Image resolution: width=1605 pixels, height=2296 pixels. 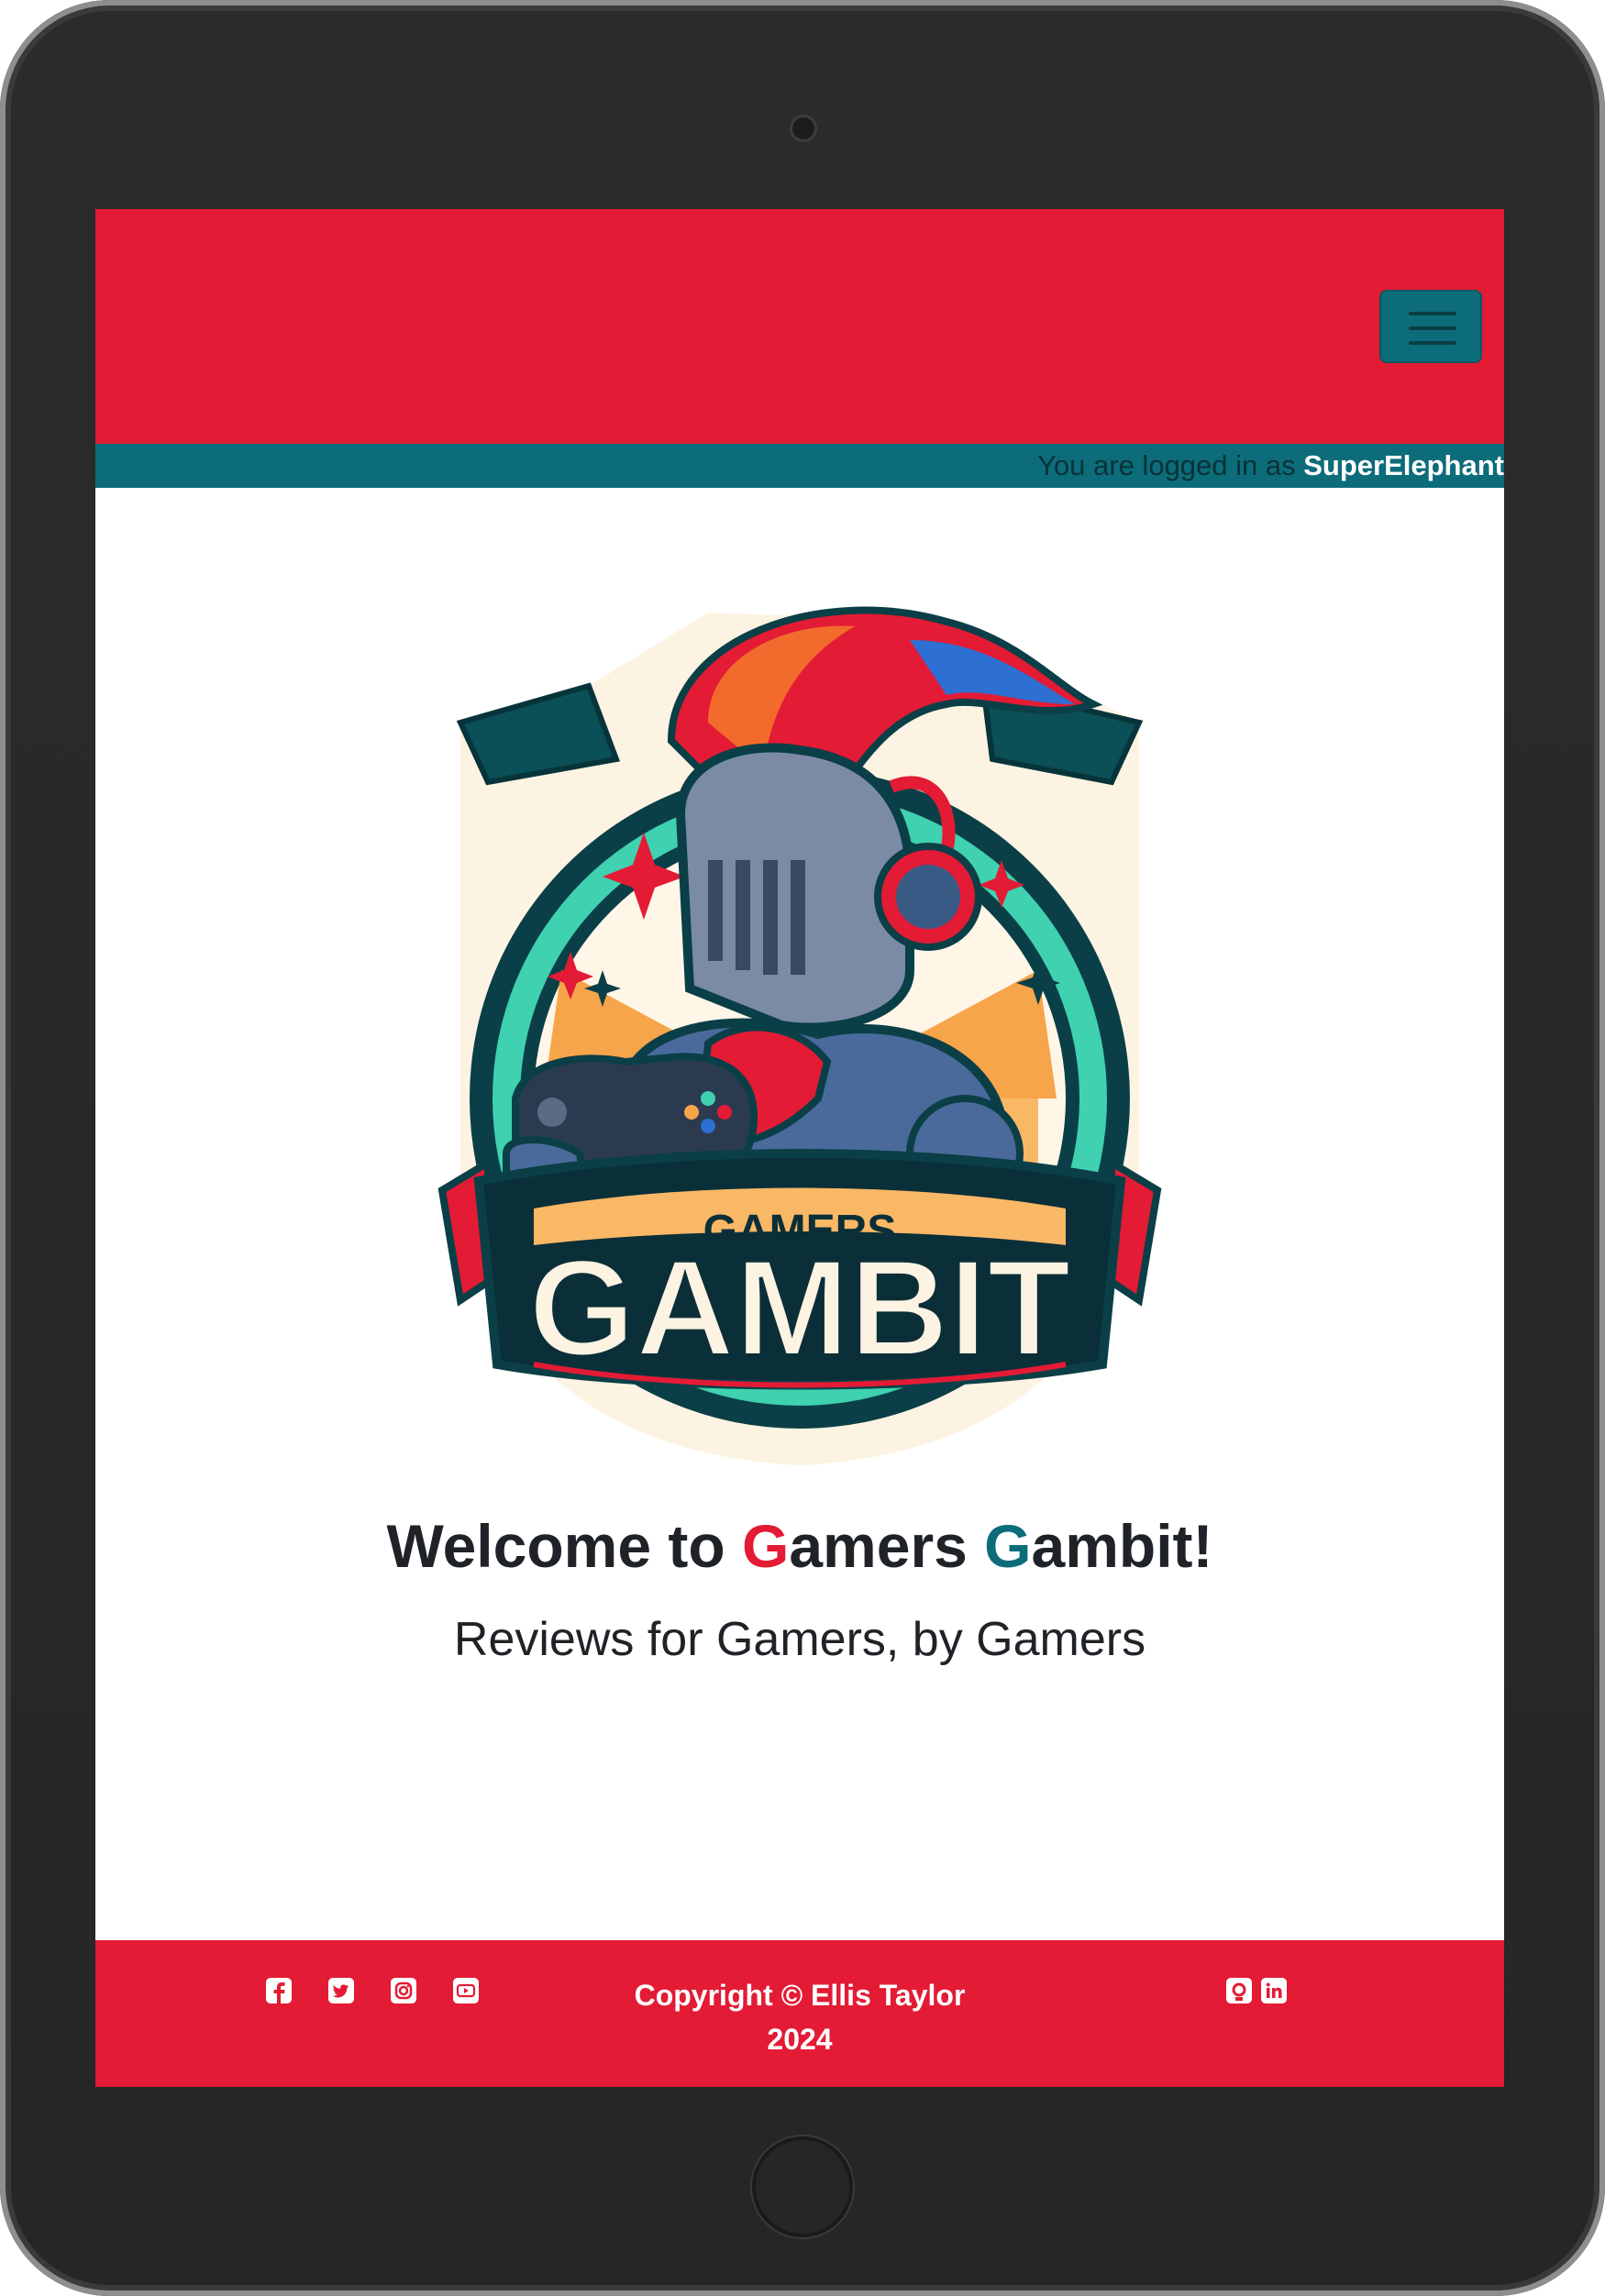 What do you see at coordinates (1256, 1990) in the screenshot?
I see `social-links-right` at bounding box center [1256, 1990].